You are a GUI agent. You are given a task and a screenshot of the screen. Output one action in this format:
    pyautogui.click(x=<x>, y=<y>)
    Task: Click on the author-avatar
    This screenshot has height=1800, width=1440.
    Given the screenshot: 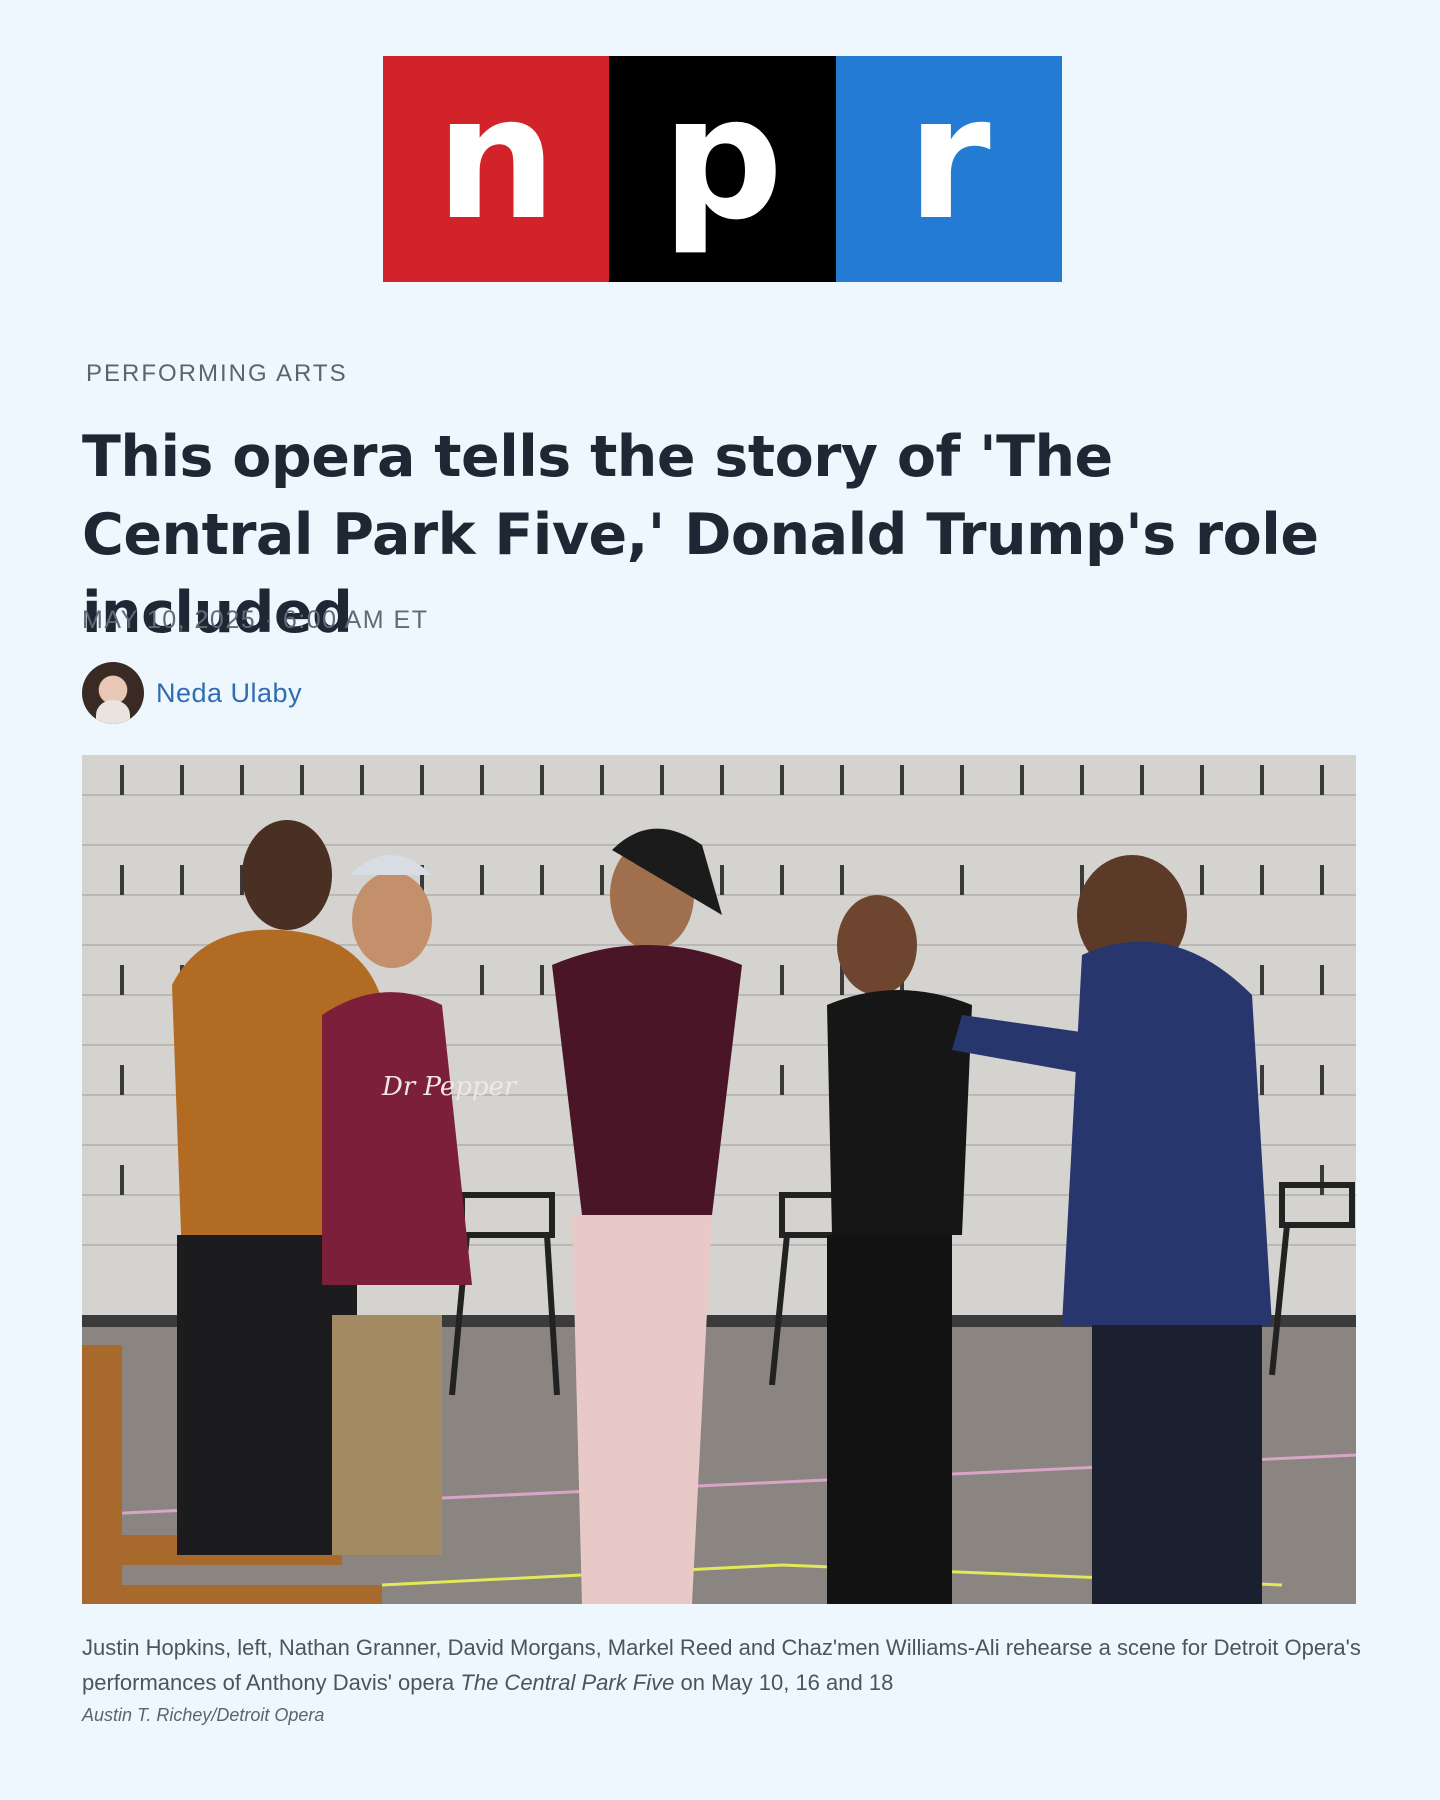 What is the action you would take?
    pyautogui.click(x=113, y=693)
    